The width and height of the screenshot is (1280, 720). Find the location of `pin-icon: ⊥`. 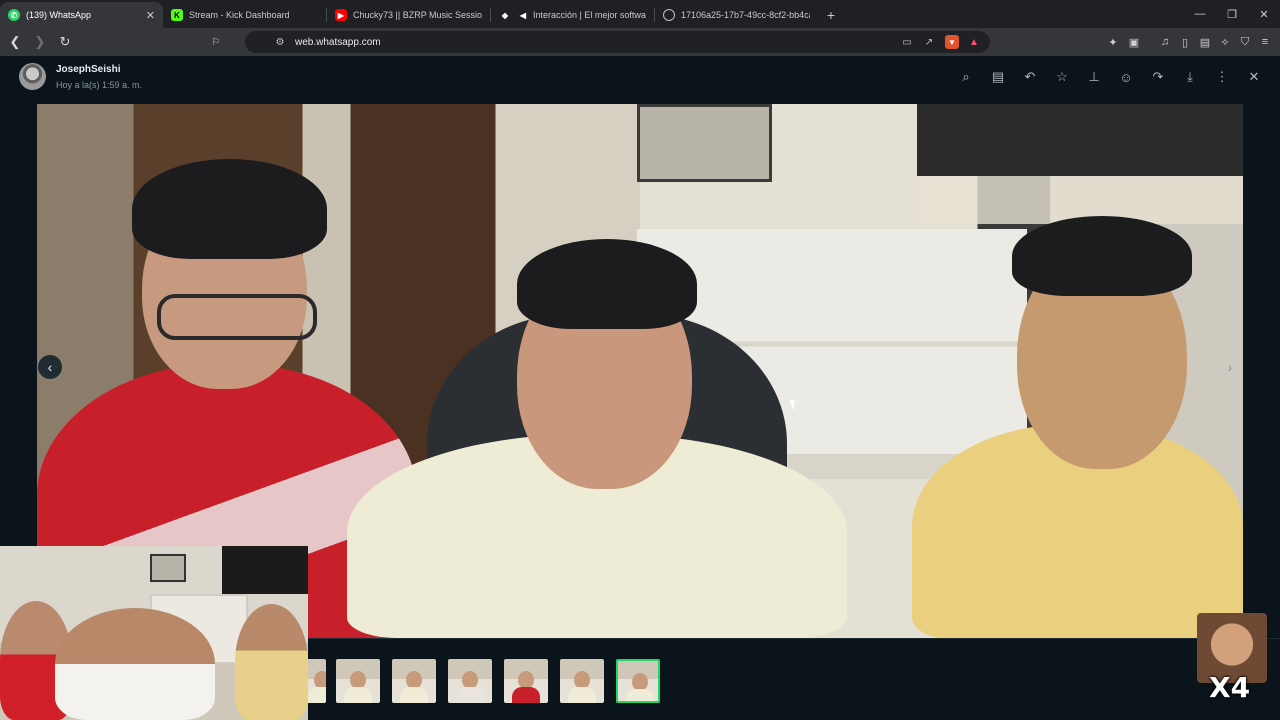

pin-icon: ⊥ is located at coordinates (1094, 77).